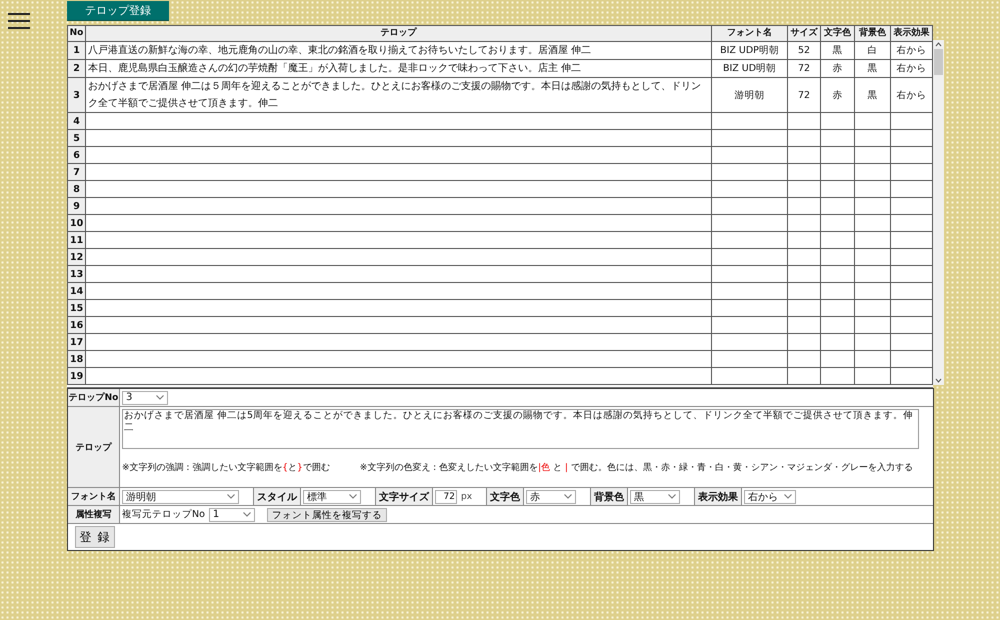 This screenshot has width=1000, height=620. I want to click on hint-text: ※文字列の色変え : 色変えしたい文字範囲を|色 と | で囲む。色には、黒・赤・緑・青・白・黄・シアン・マジェンダ・グレーを入力する, so click(636, 468).